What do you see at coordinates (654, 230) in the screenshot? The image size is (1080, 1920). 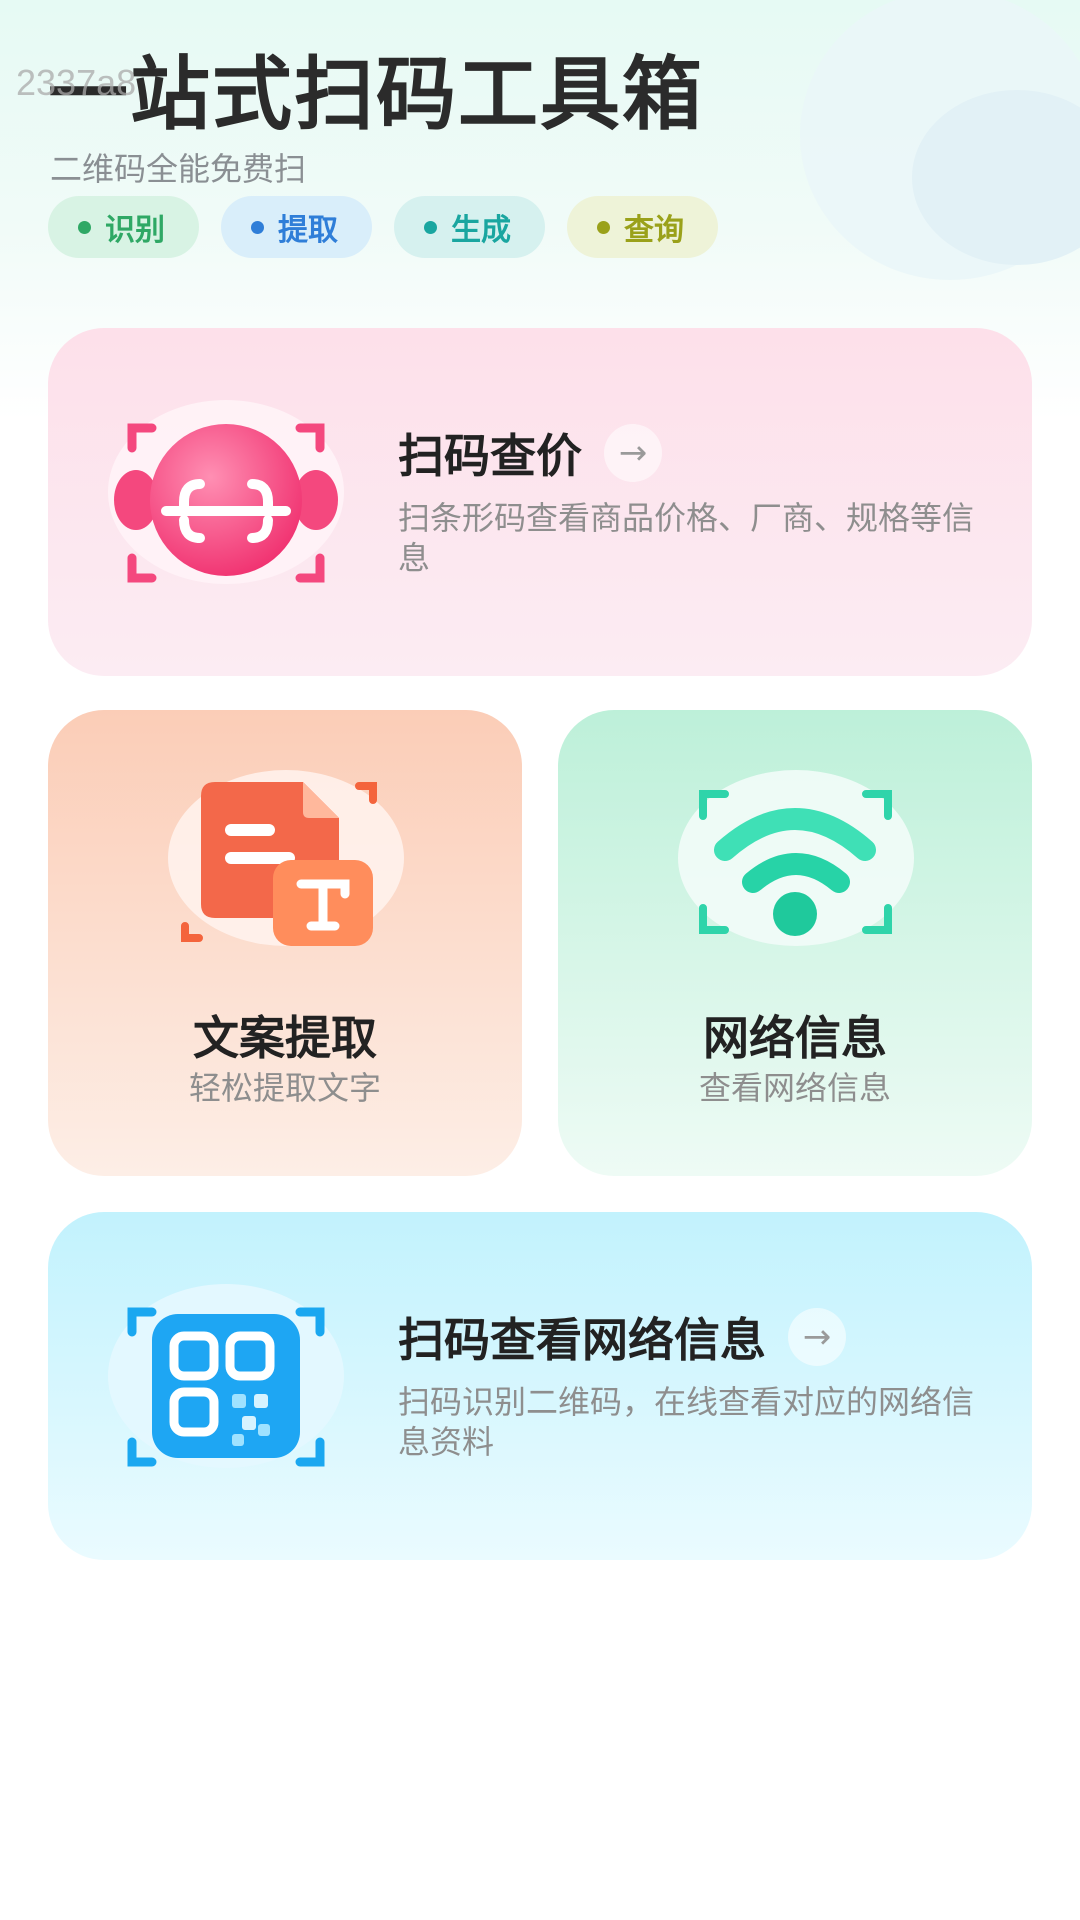 I see `tag-label: 查询` at bounding box center [654, 230].